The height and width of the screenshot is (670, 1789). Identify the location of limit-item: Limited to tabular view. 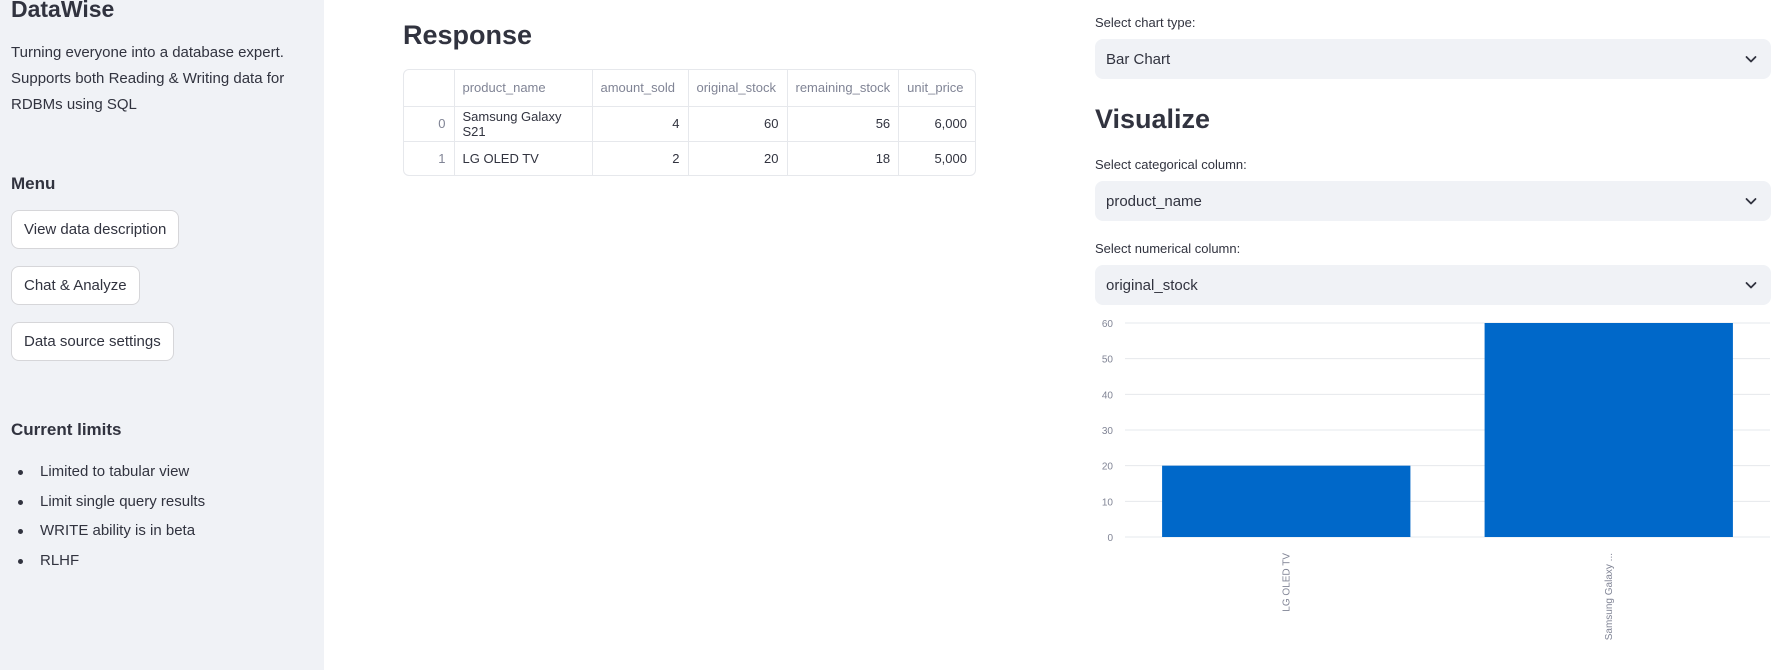
(111, 477).